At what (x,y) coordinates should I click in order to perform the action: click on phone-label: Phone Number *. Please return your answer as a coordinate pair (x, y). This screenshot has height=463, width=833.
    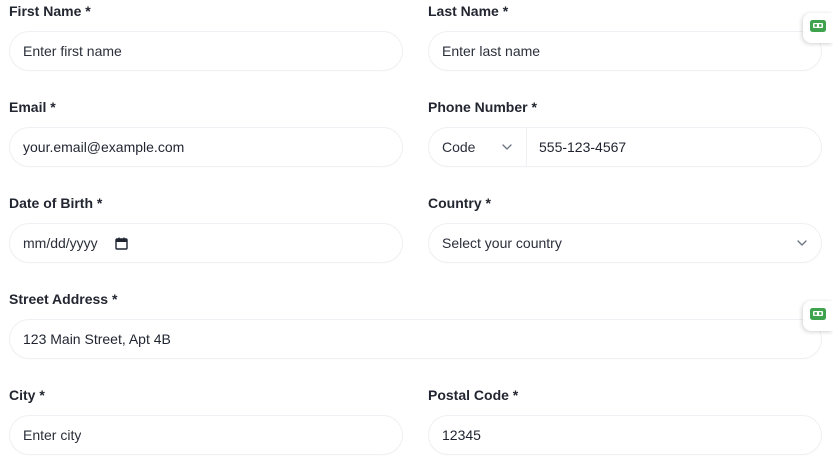
    Looking at the image, I should click on (482, 107).